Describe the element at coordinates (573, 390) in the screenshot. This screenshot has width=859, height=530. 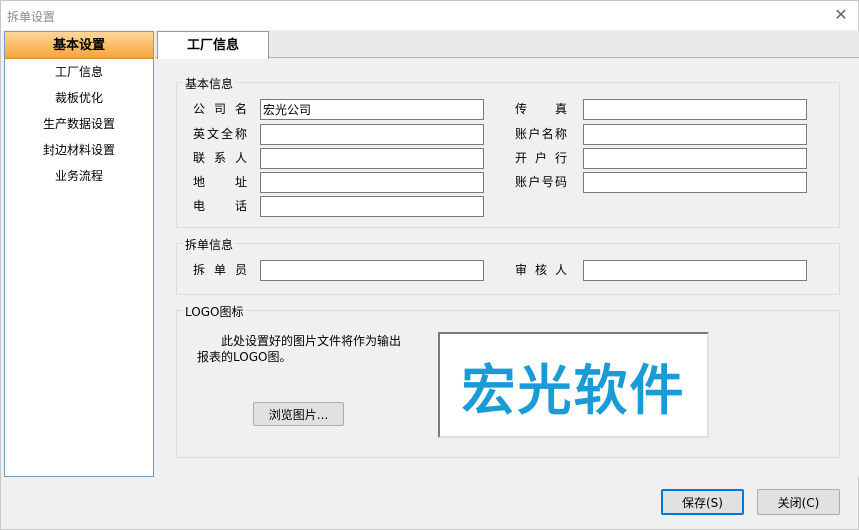
I see `logo-image-text: 宏光软件` at that location.